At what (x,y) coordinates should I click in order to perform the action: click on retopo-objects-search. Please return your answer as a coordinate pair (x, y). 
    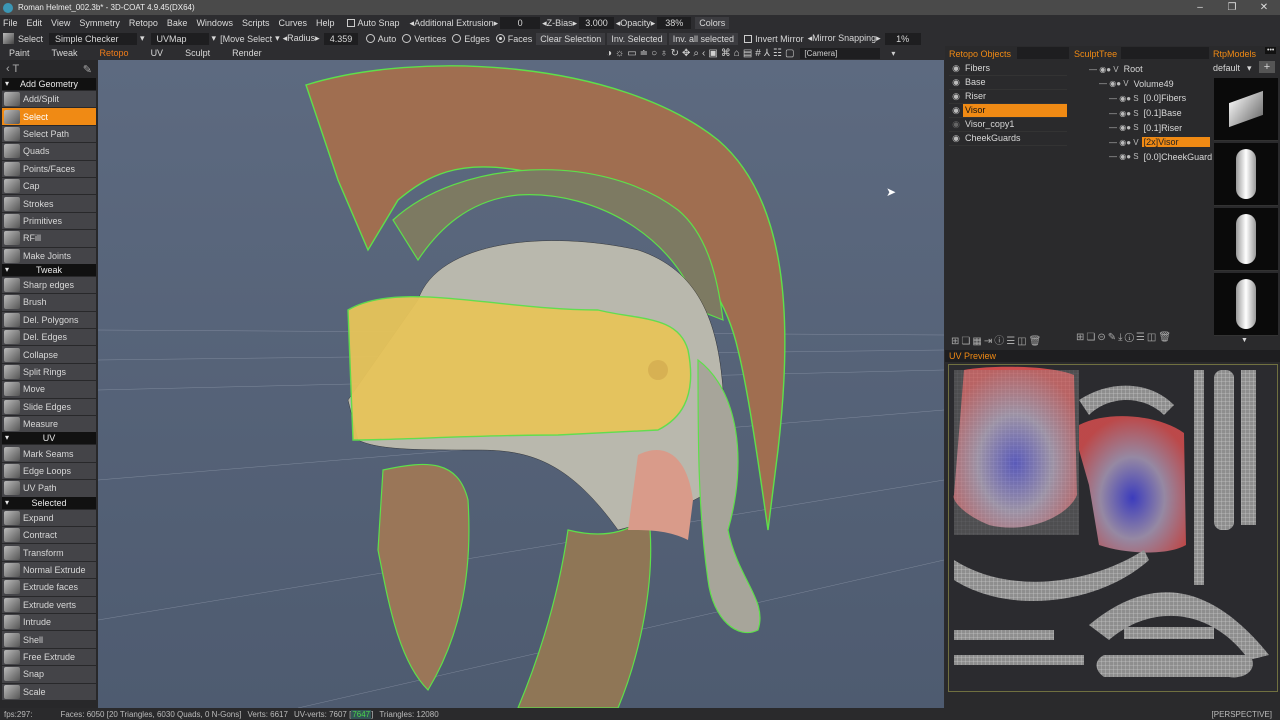
    Looking at the image, I should click on (1043, 53).